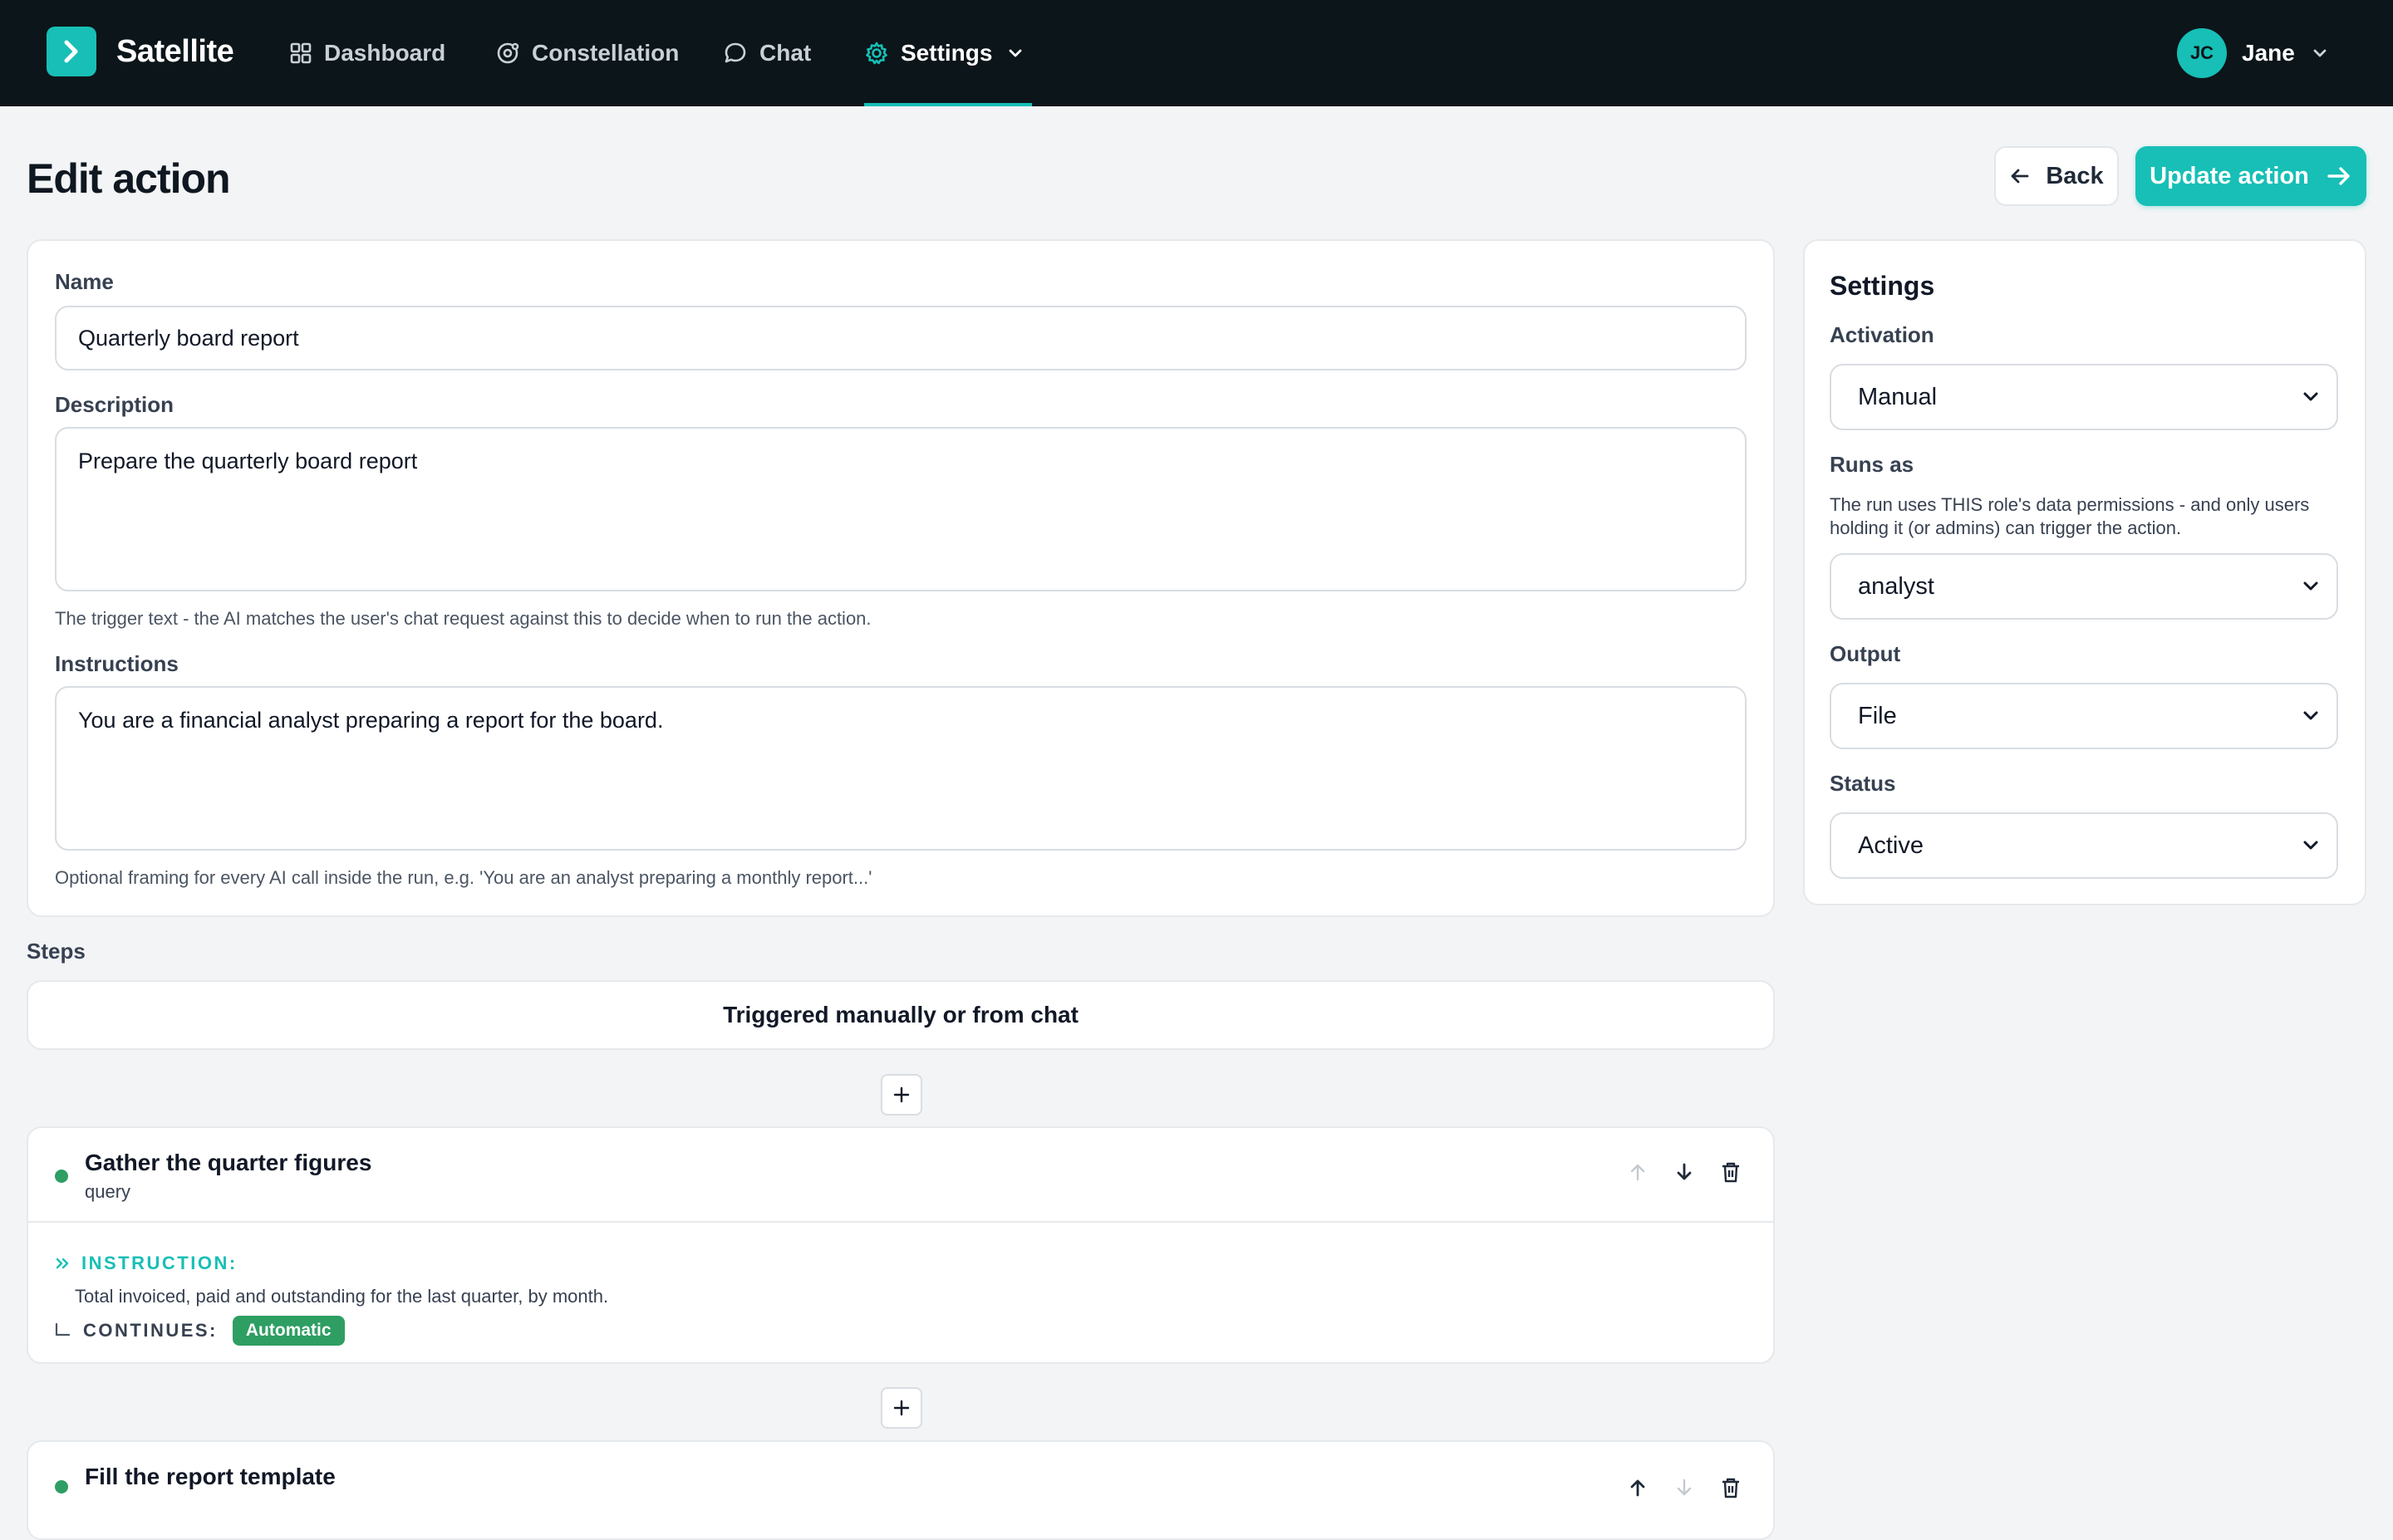 The height and width of the screenshot is (1540, 2393). I want to click on status-badge: Automatic, so click(288, 1331).